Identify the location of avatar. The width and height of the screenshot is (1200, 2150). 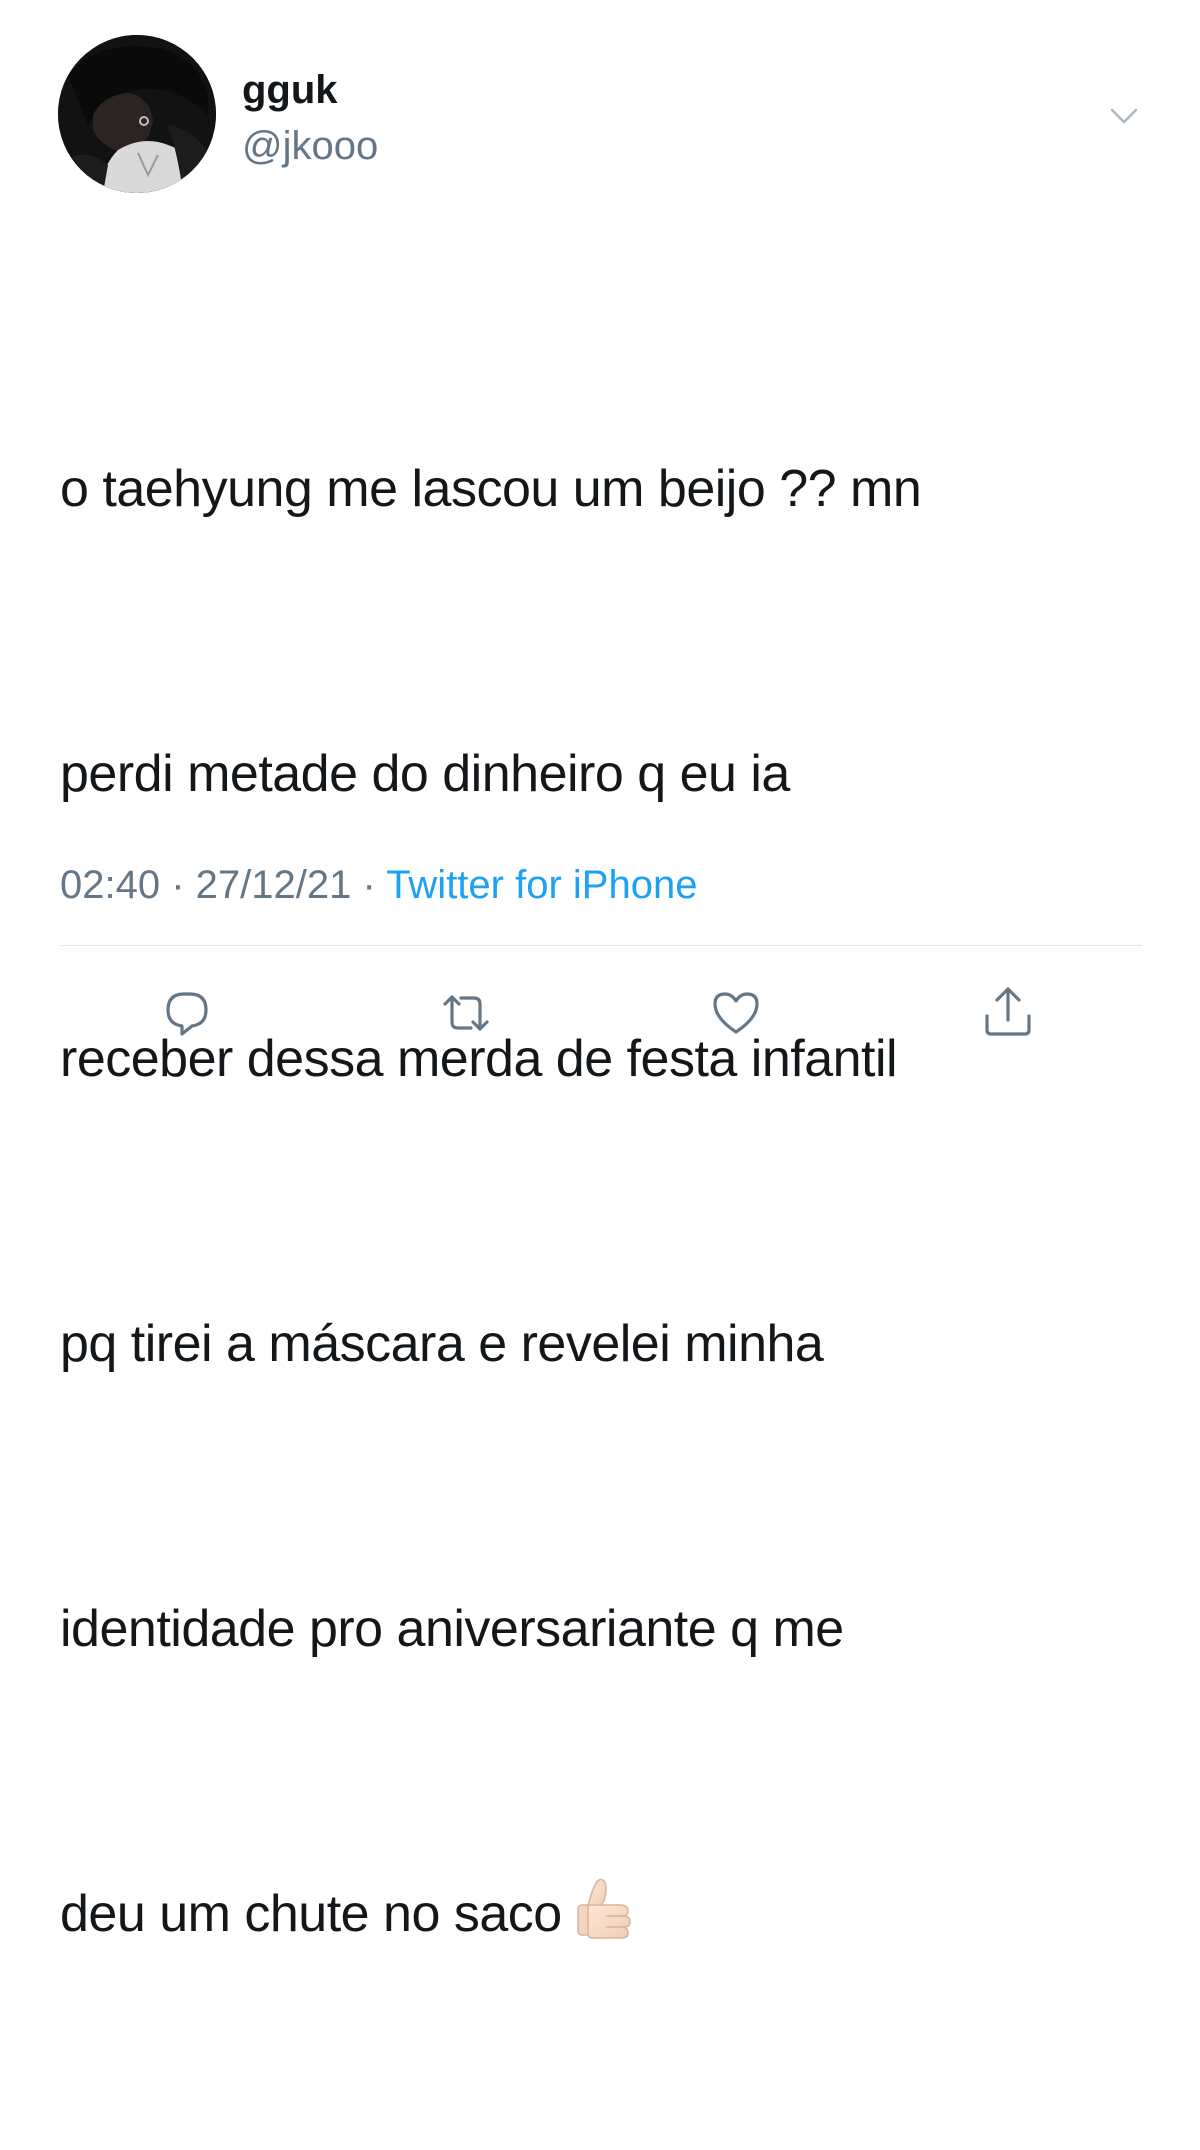
(137, 114).